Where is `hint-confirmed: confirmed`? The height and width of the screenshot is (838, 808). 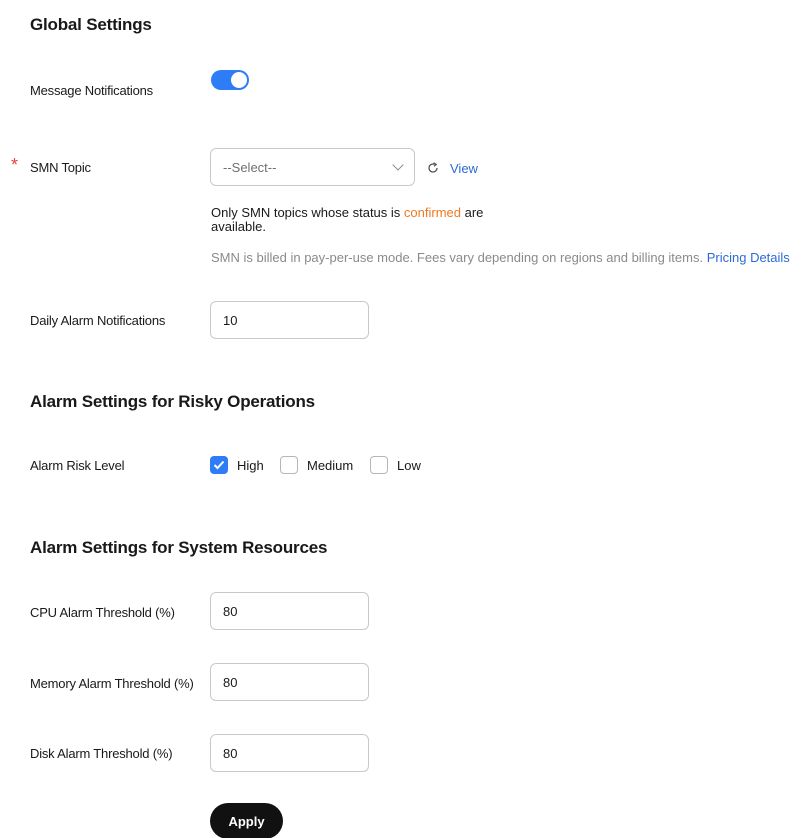
hint-confirmed: confirmed is located at coordinates (432, 212).